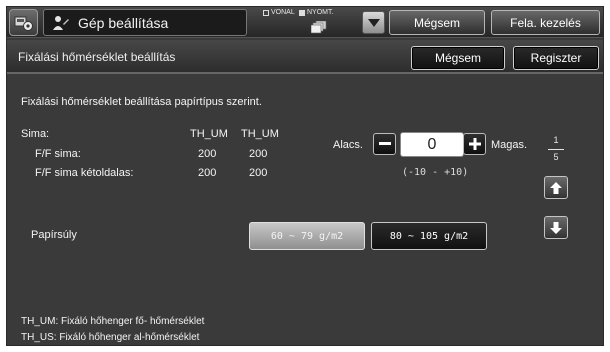 This screenshot has width=610, height=352. What do you see at coordinates (429, 236) in the screenshot?
I see `paper-weight-option-80-105: 80 ~ 105 g/m2` at bounding box center [429, 236].